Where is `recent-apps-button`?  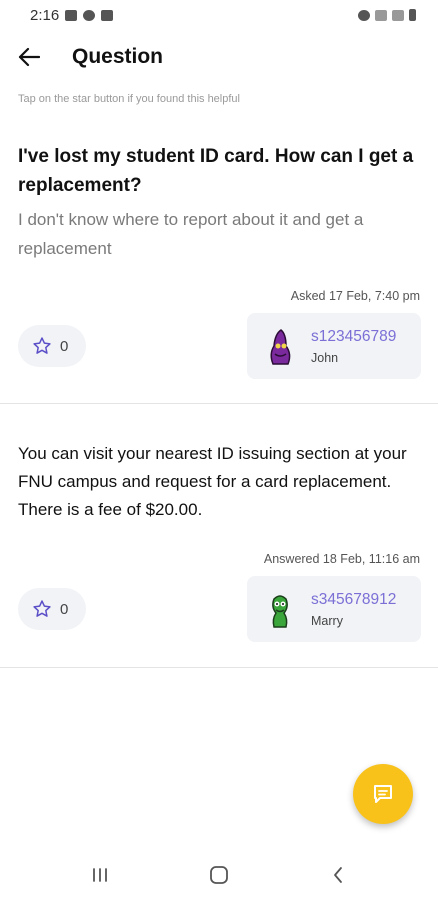
recent-apps-button is located at coordinates (100, 875).